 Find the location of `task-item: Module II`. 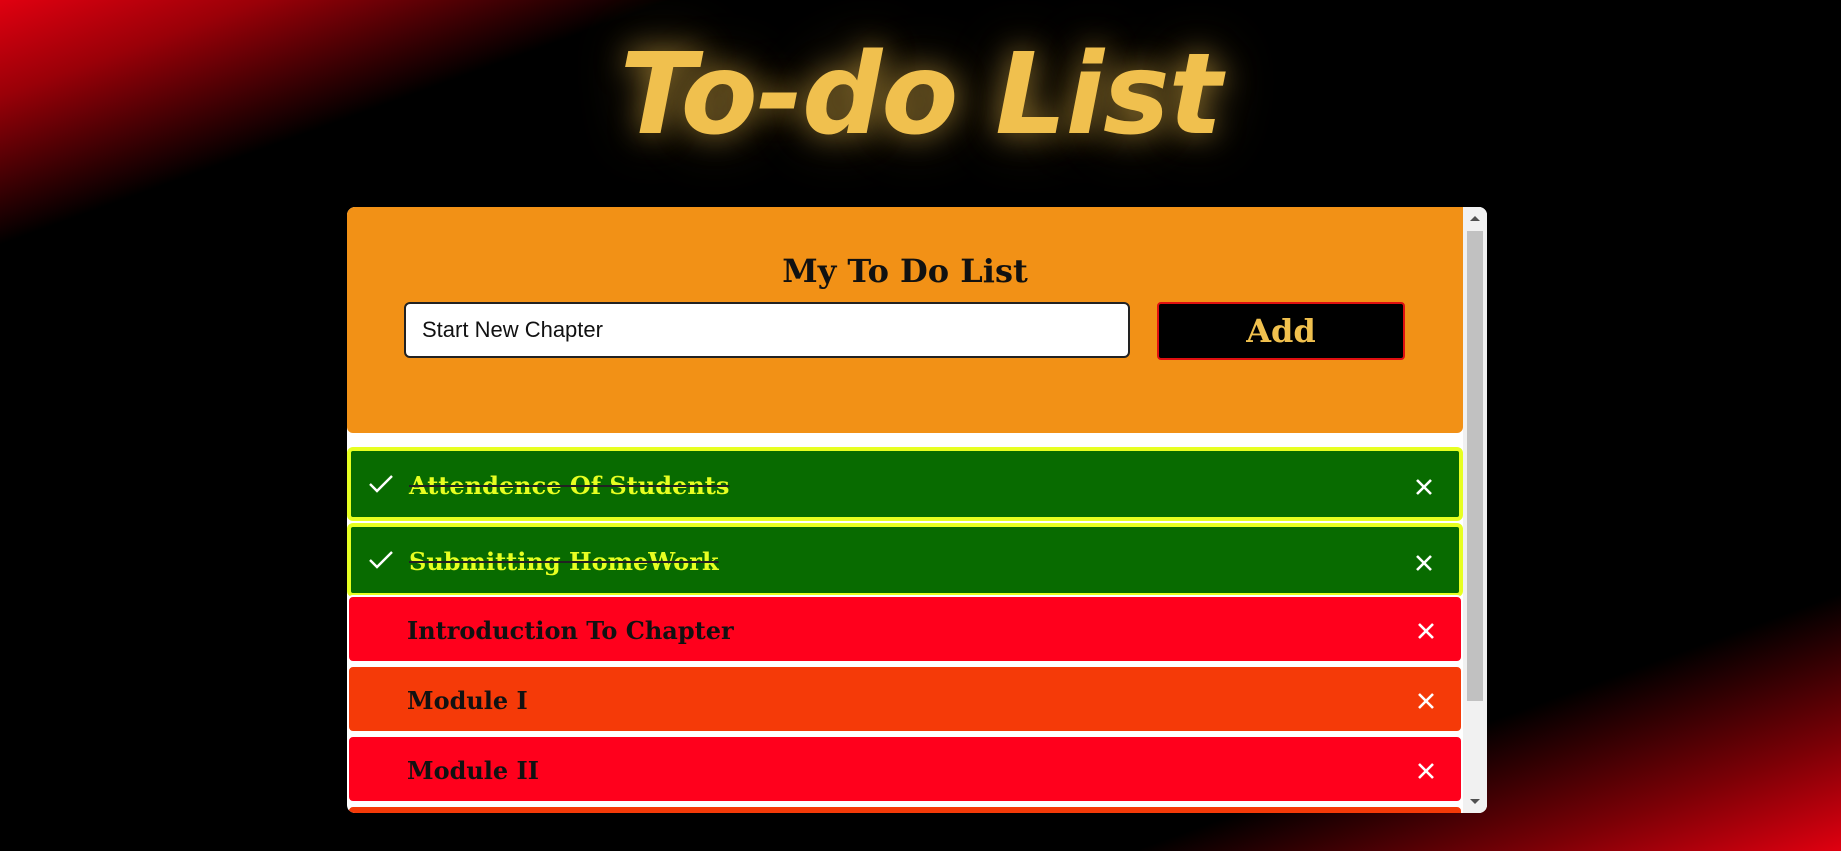

task-item: Module II is located at coordinates (905, 769).